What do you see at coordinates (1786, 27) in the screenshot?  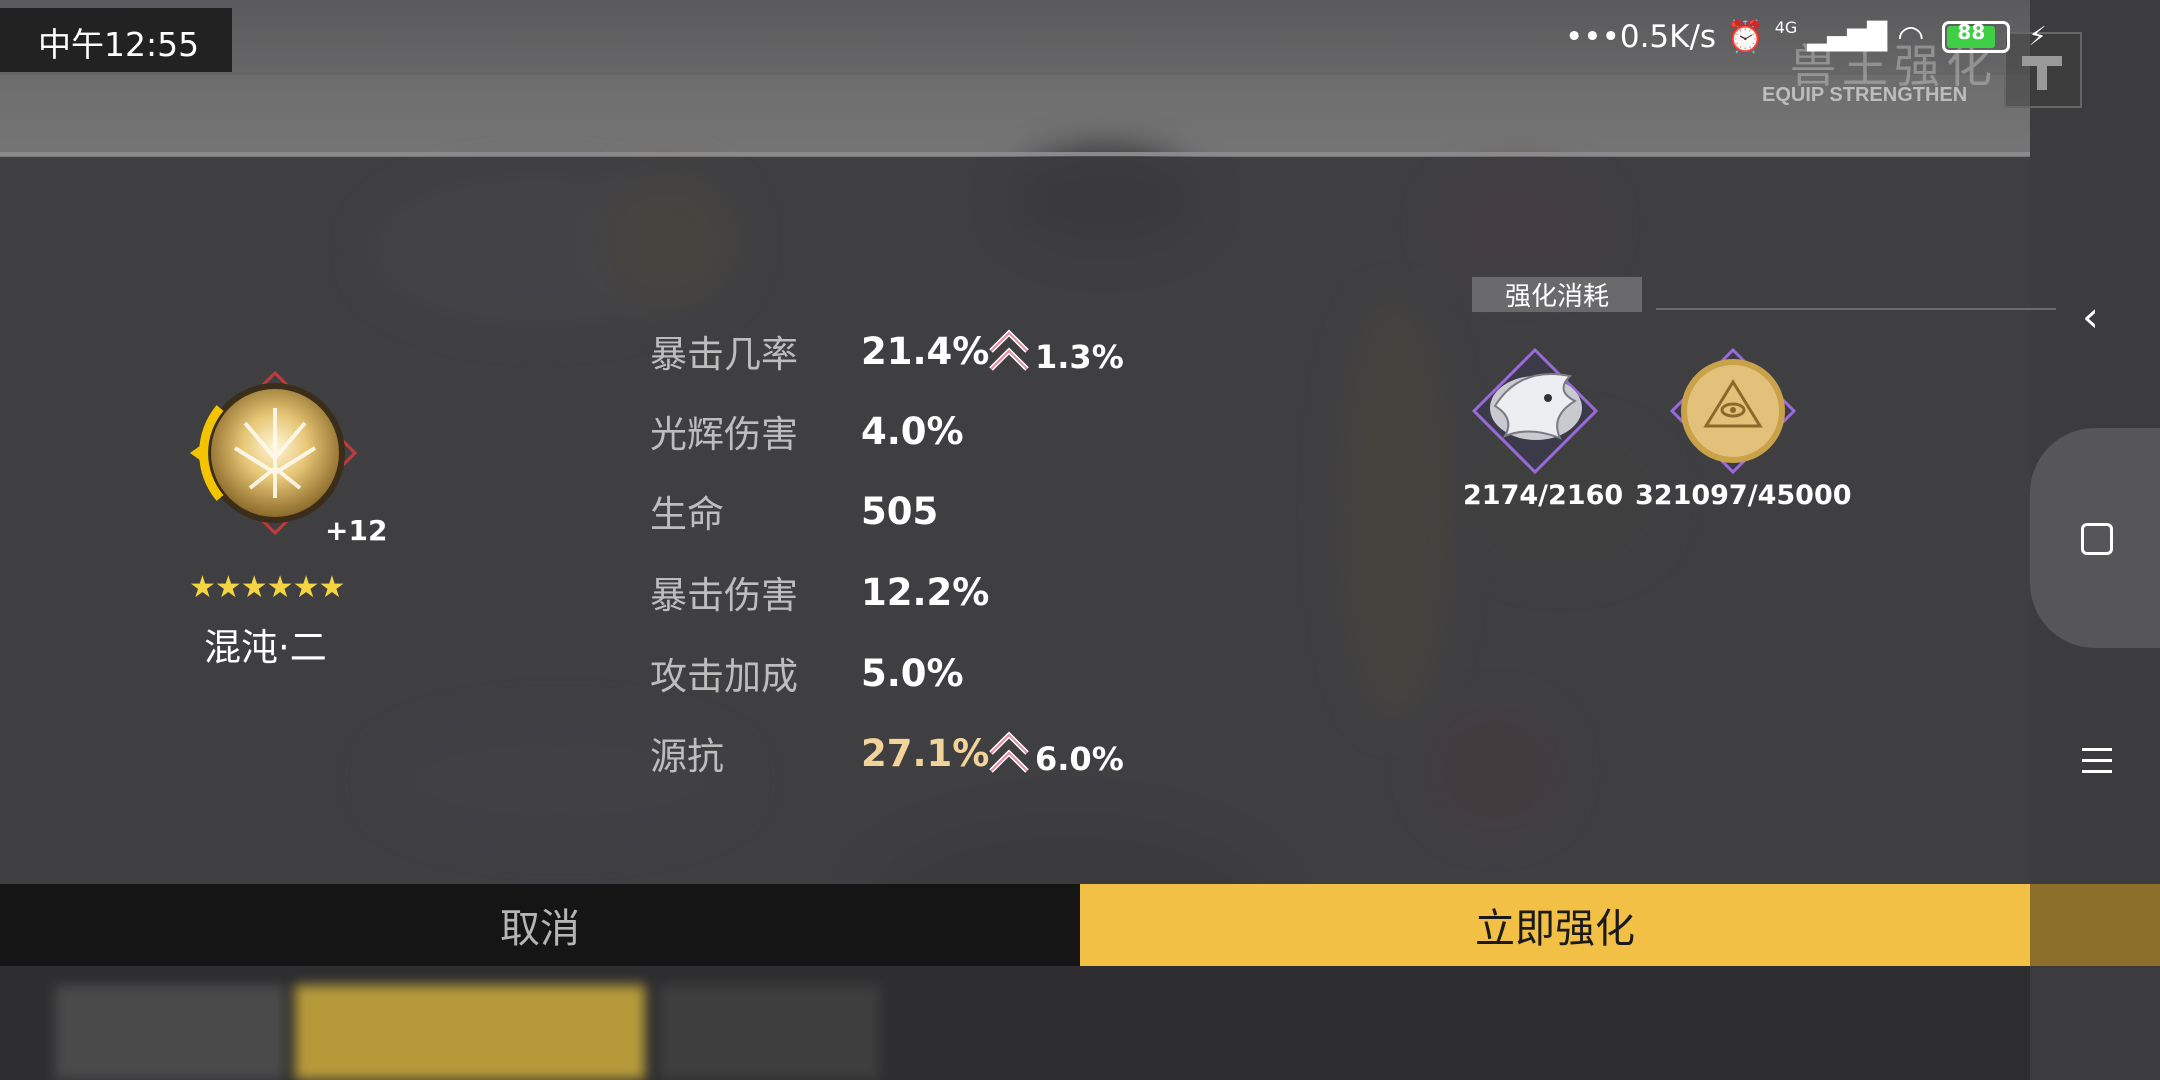 I see `network-type: 4G` at bounding box center [1786, 27].